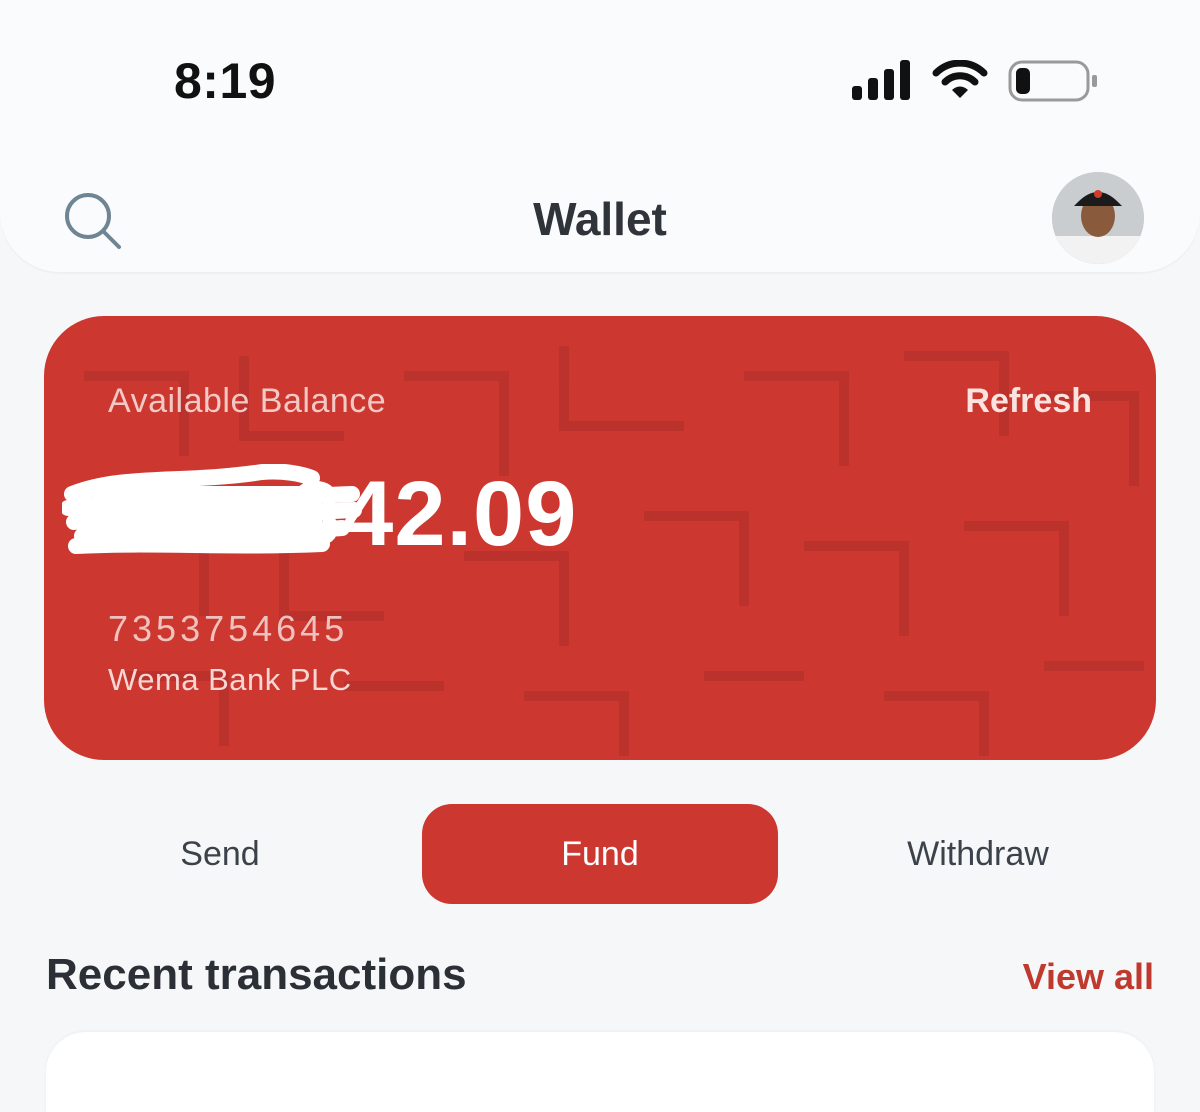 The width and height of the screenshot is (1200, 1112). I want to click on signal-icon, so click(881, 80).